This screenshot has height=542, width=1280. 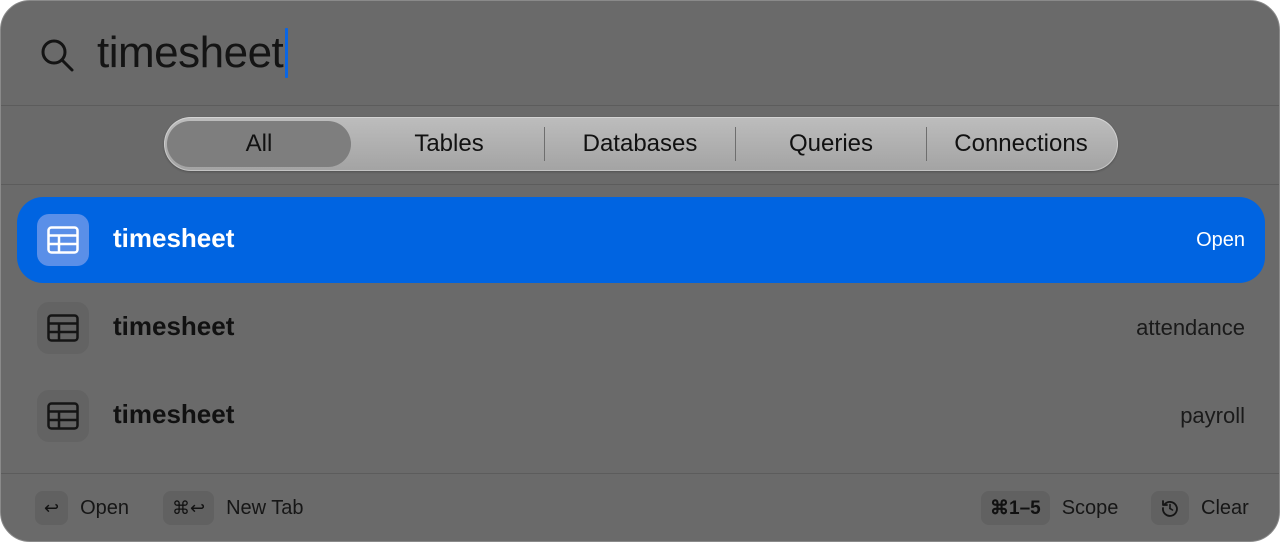 I want to click on keyboard-hints-footer: ↩ Open ⌘↩ New Tab ⌘1–5 Scope Clear, so click(x=640, y=507).